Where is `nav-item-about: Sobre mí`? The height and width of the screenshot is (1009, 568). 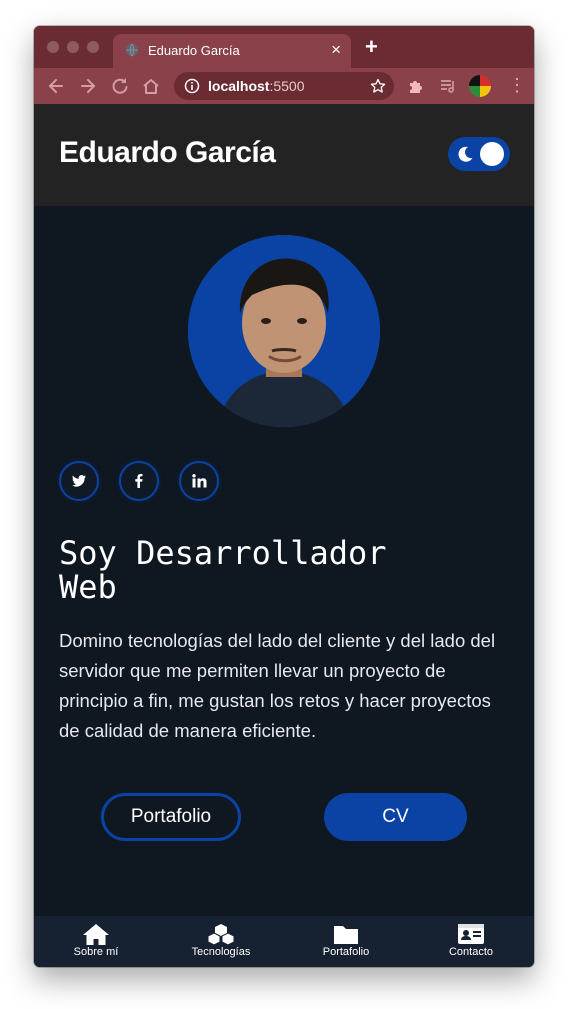
nav-item-about: Sobre mí is located at coordinates (96, 941).